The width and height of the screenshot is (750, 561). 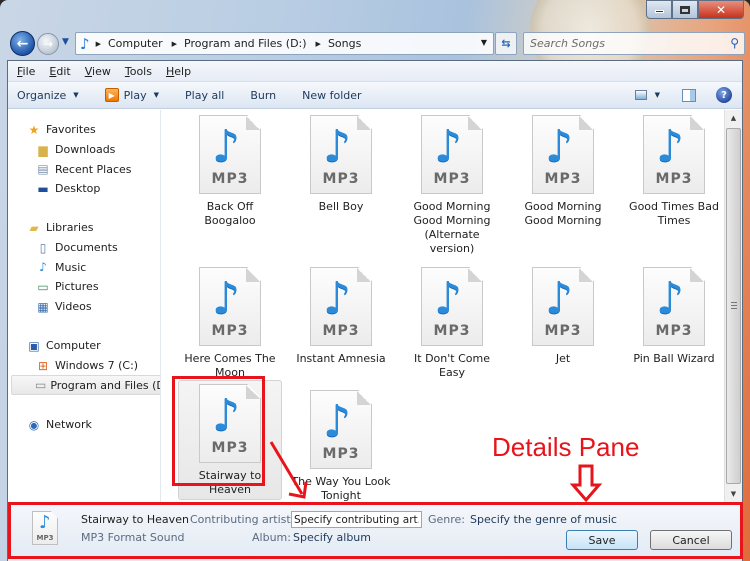 I want to click on menu-file: File, so click(x=26, y=71).